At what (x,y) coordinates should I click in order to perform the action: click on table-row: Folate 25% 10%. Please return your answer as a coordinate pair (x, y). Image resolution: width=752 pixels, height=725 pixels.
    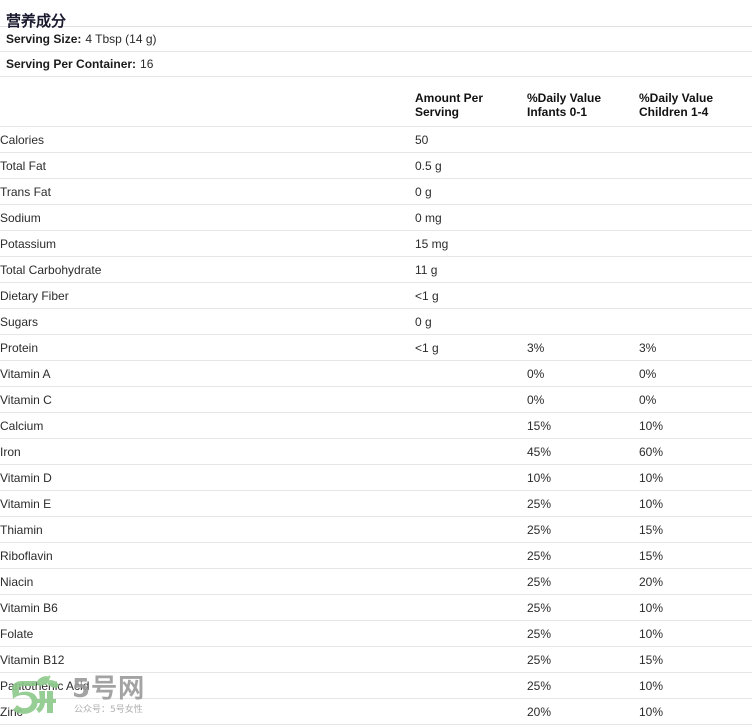
    Looking at the image, I should click on (376, 633).